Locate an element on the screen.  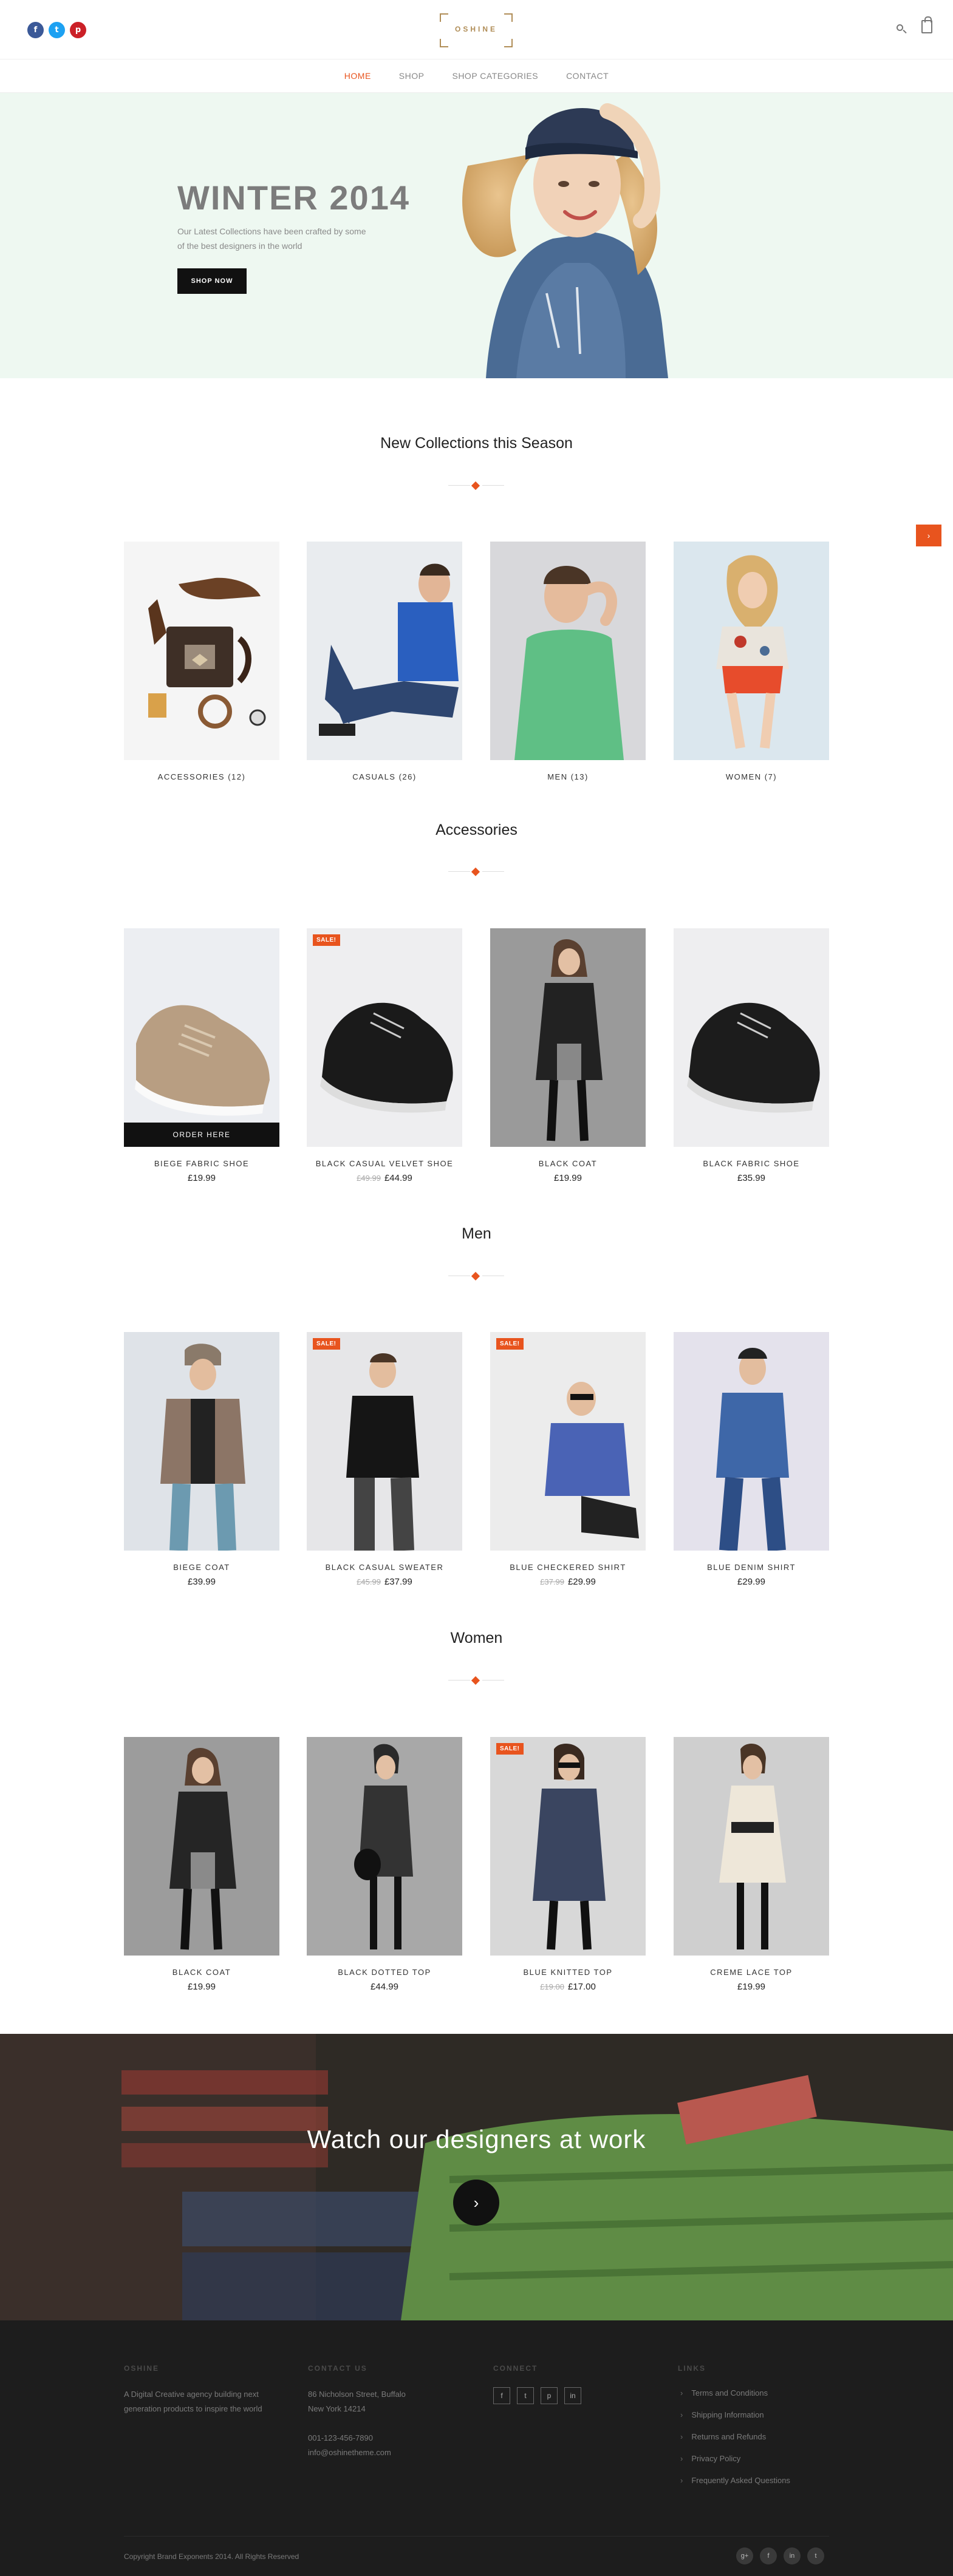
product-price-current: £19.99 is located at coordinates (202, 1178).